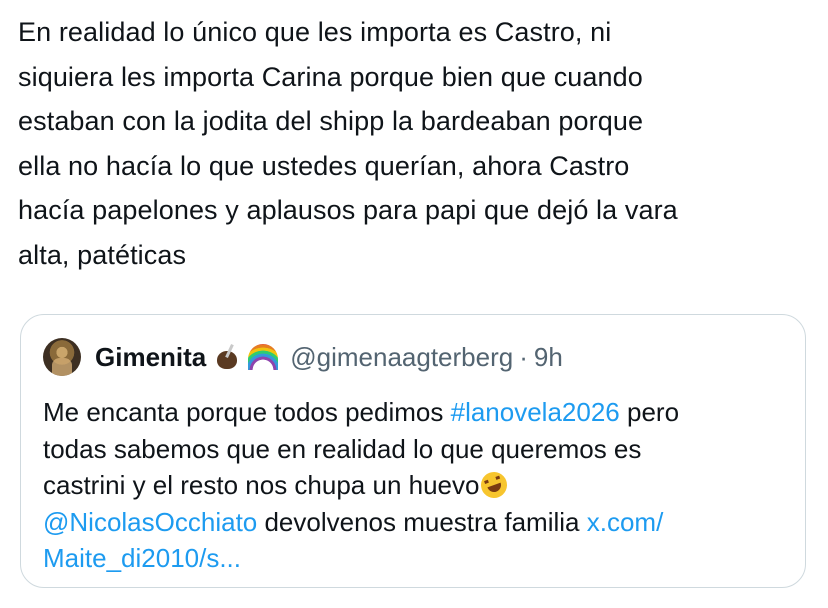 The height and width of the screenshot is (608, 828). I want to click on tweet-text-line: alta, patéticas, so click(102, 254).